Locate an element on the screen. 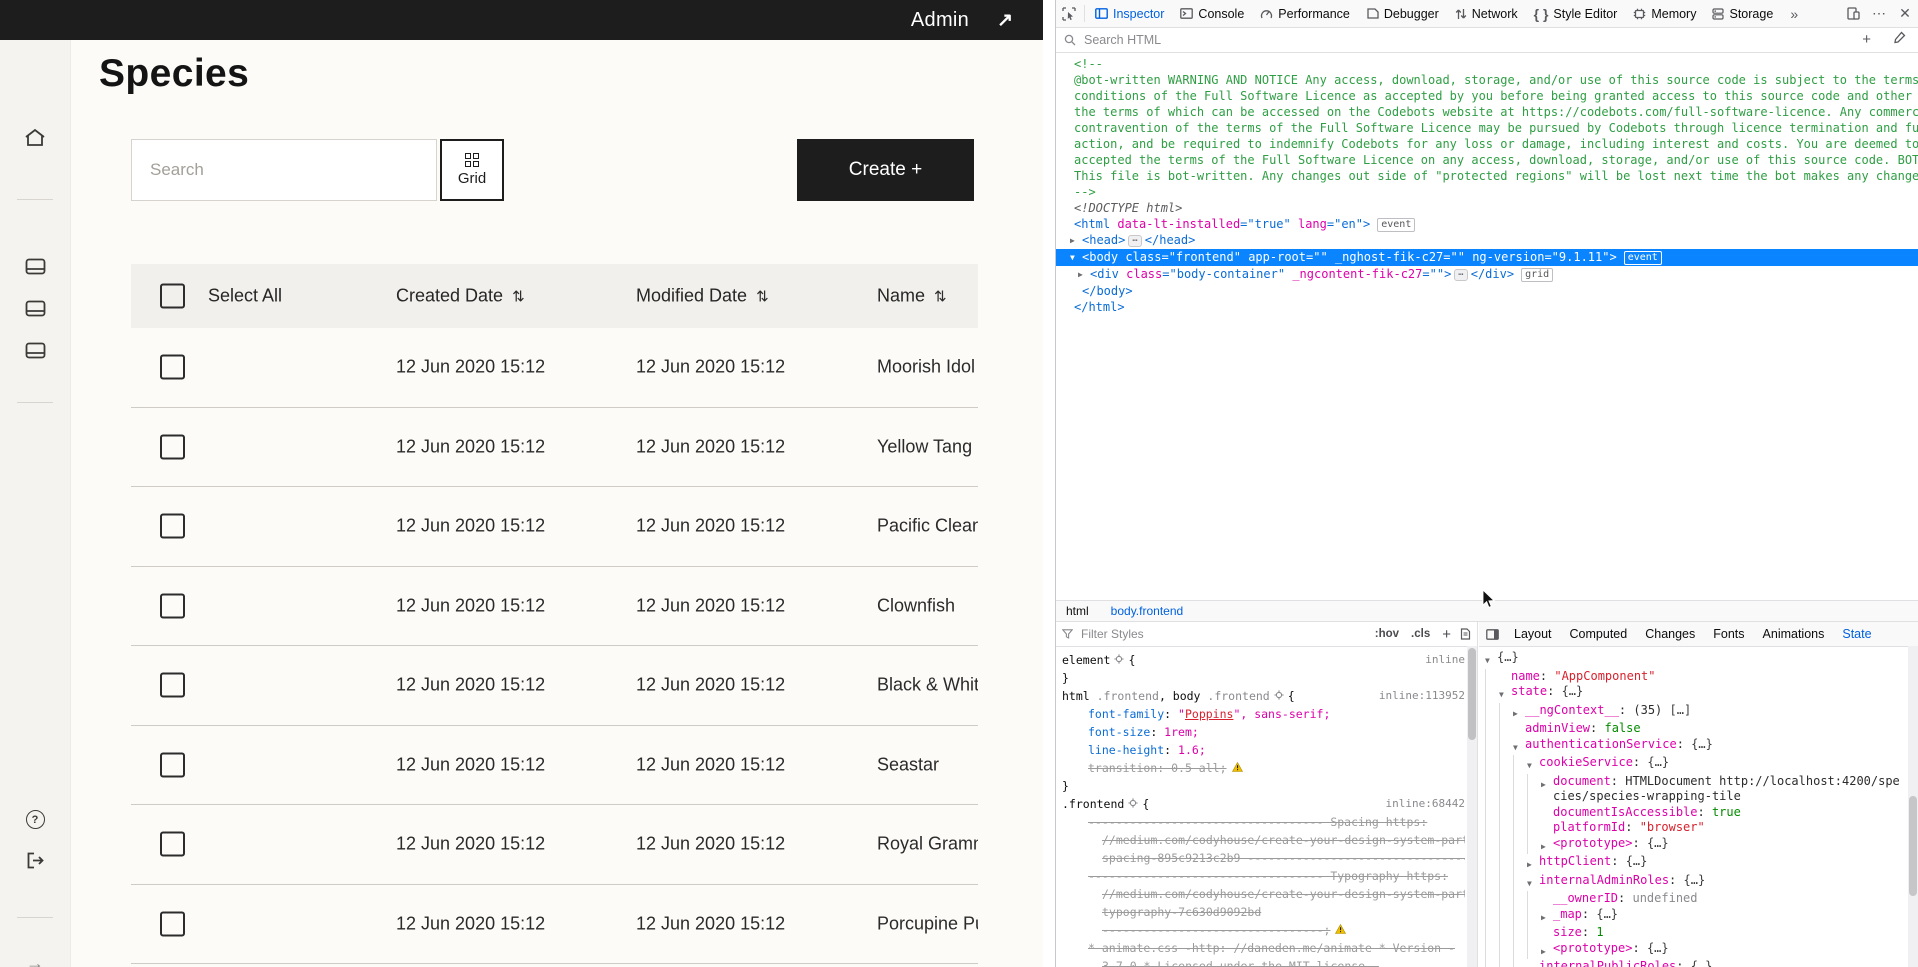 Image resolution: width=1918 pixels, height=967 pixels. add-rule-button: + is located at coordinates (1446, 634).